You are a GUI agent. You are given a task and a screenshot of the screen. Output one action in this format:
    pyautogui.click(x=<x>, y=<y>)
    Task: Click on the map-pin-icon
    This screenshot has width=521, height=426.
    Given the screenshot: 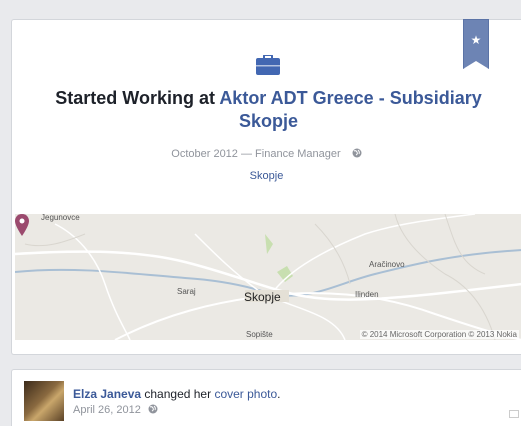 What is the action you would take?
    pyautogui.click(x=22, y=225)
    